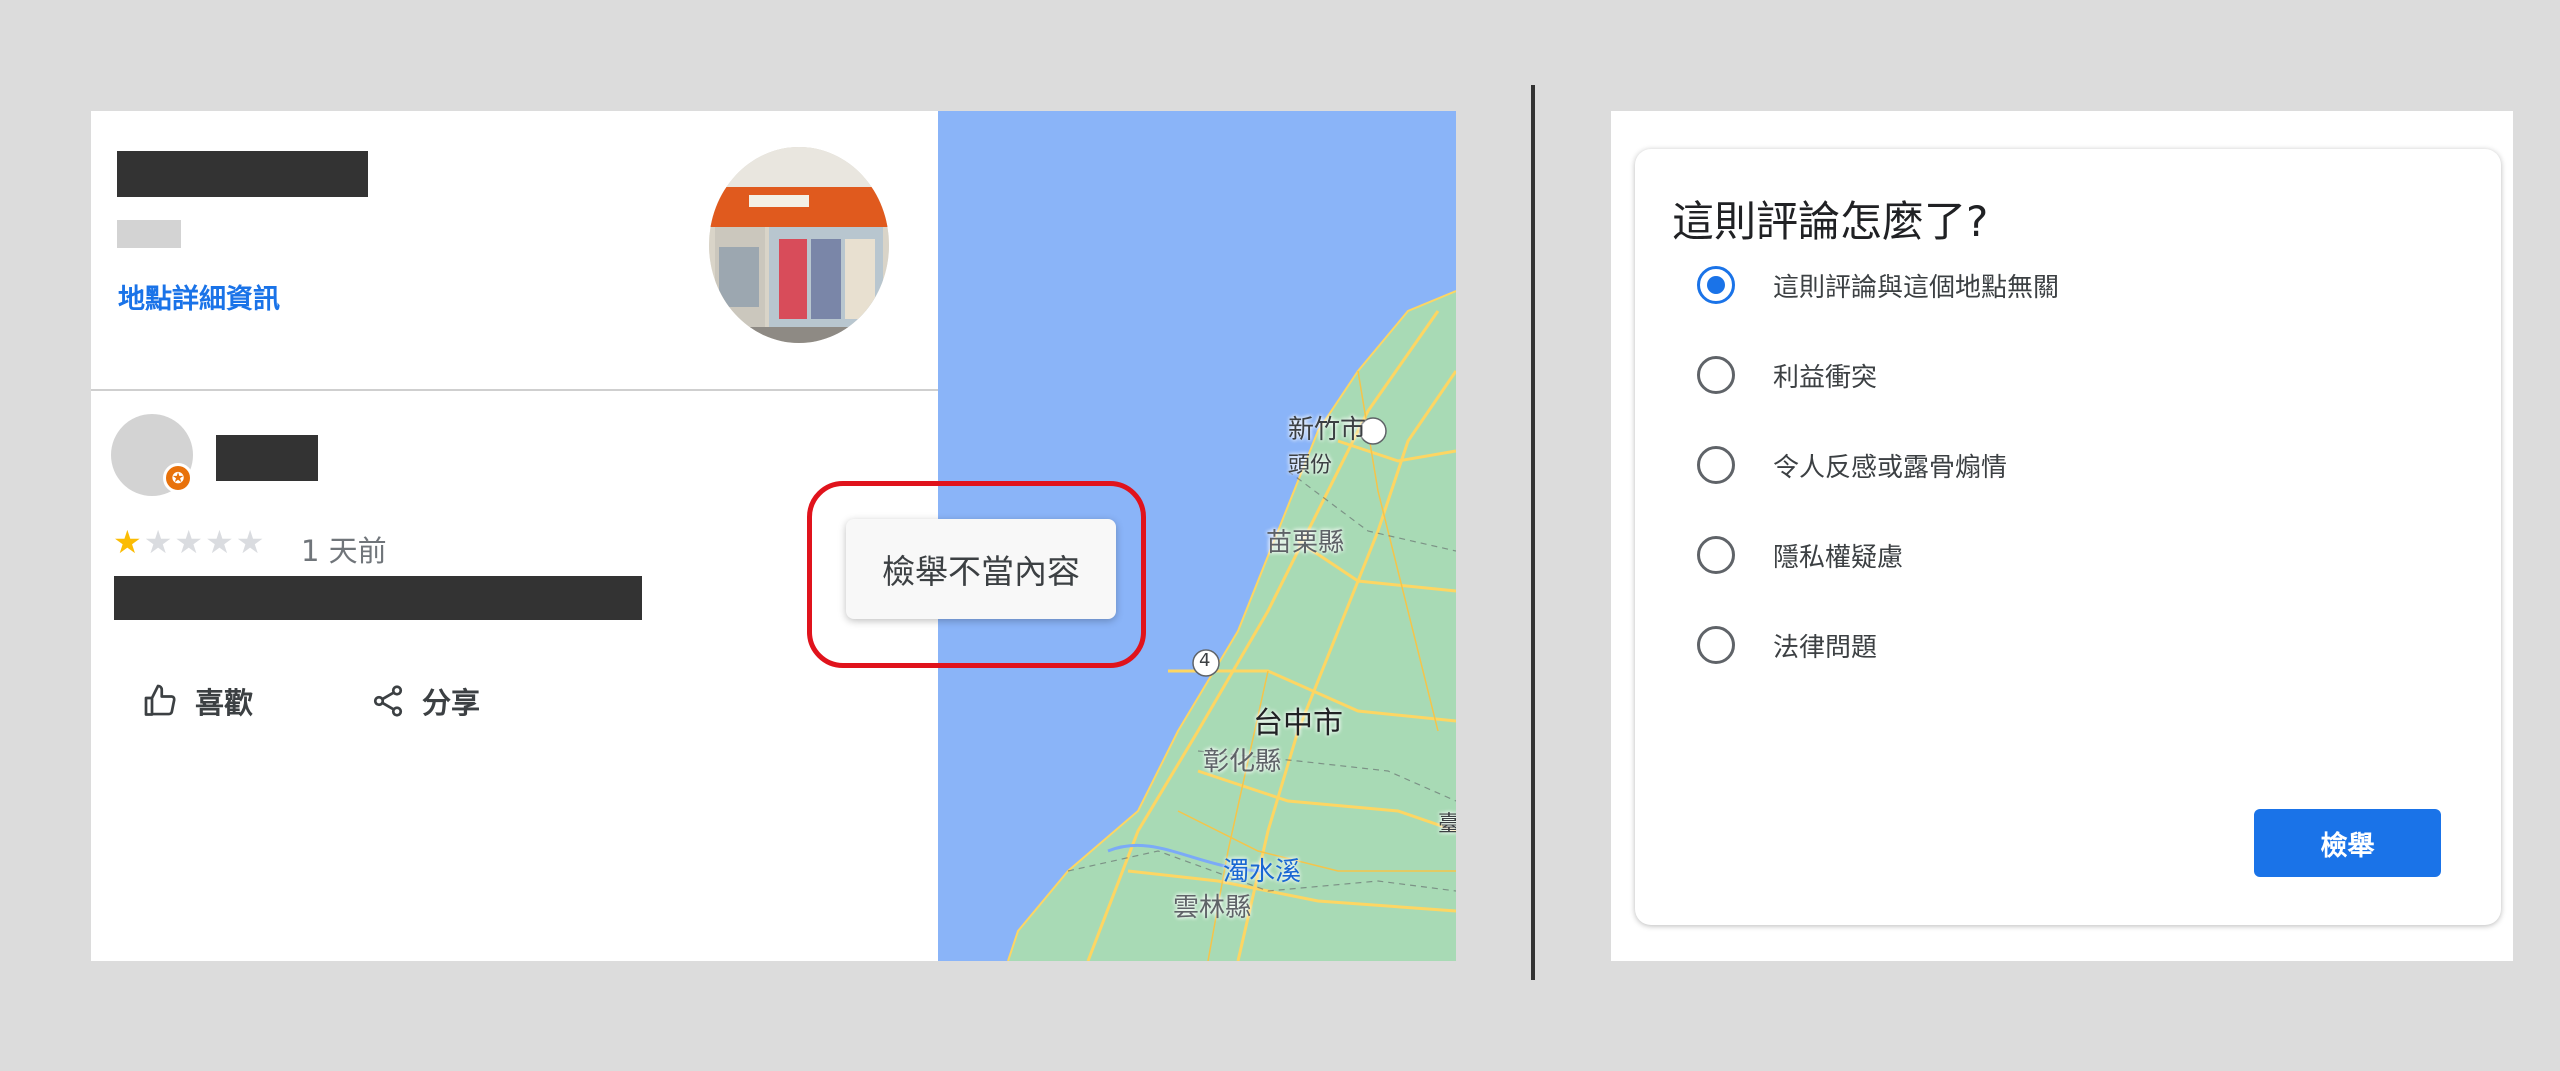 Image resolution: width=2560 pixels, height=1071 pixels. I want to click on report-option-privacy: 隱私權疑慮, so click(1800, 555).